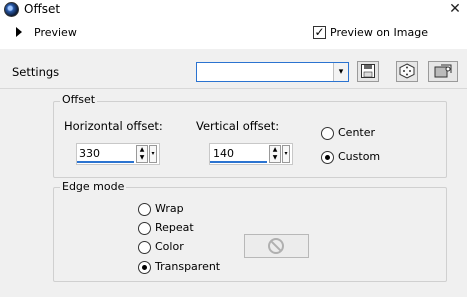  I want to click on vertical-offset-stepper: ▲ ▼, so click(275, 154).